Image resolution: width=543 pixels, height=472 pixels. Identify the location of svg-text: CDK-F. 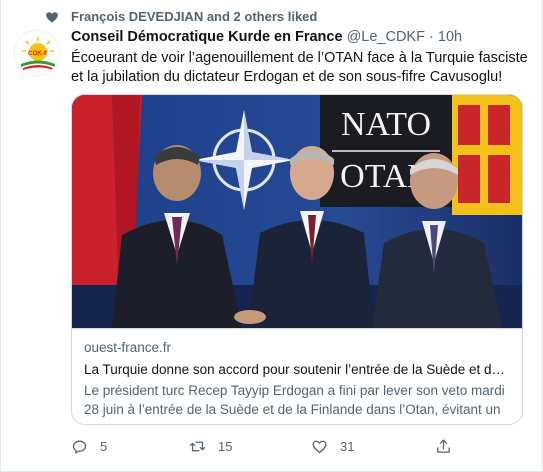
(38, 53).